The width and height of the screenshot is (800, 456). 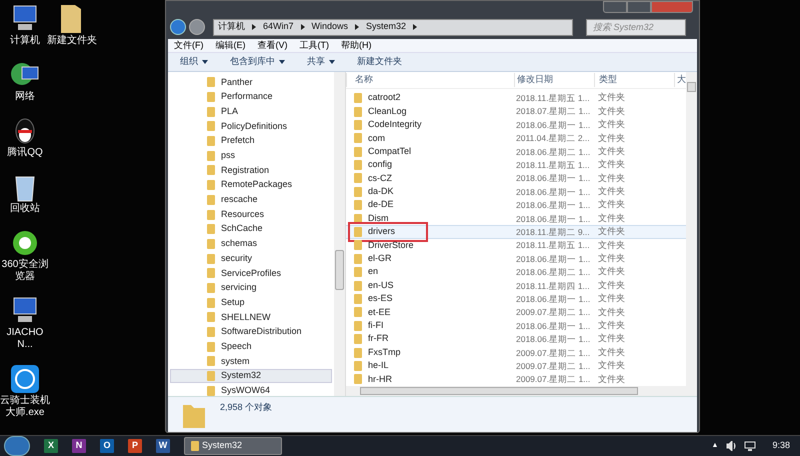 I want to click on file-row: catroot2 2018.11.星期五 1... 文件夹, so click(x=516, y=98).